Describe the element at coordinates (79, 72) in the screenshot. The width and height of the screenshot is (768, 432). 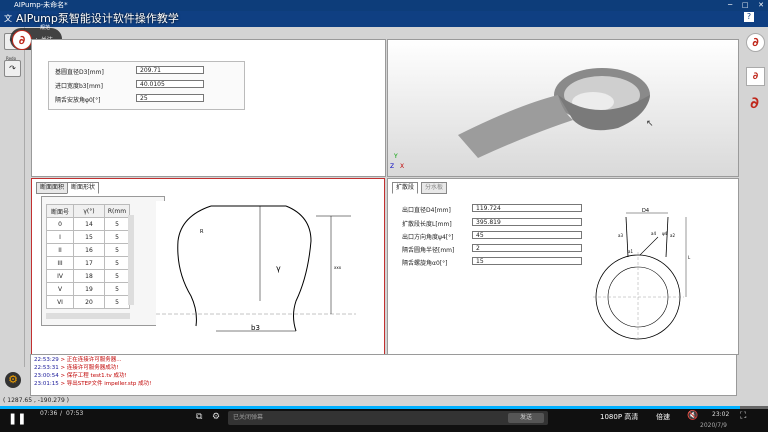
I see `param-label: 基圆直径D3[mm]` at that location.